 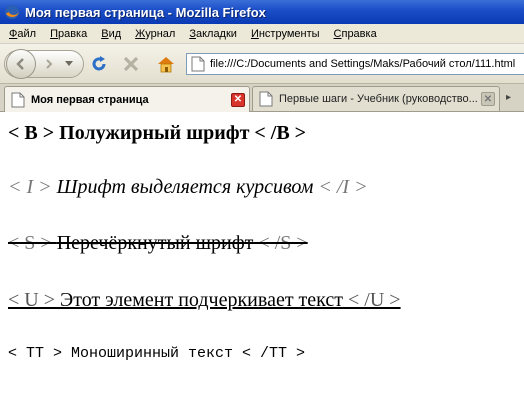 What do you see at coordinates (131, 64) in the screenshot?
I see `stop-icon` at bounding box center [131, 64].